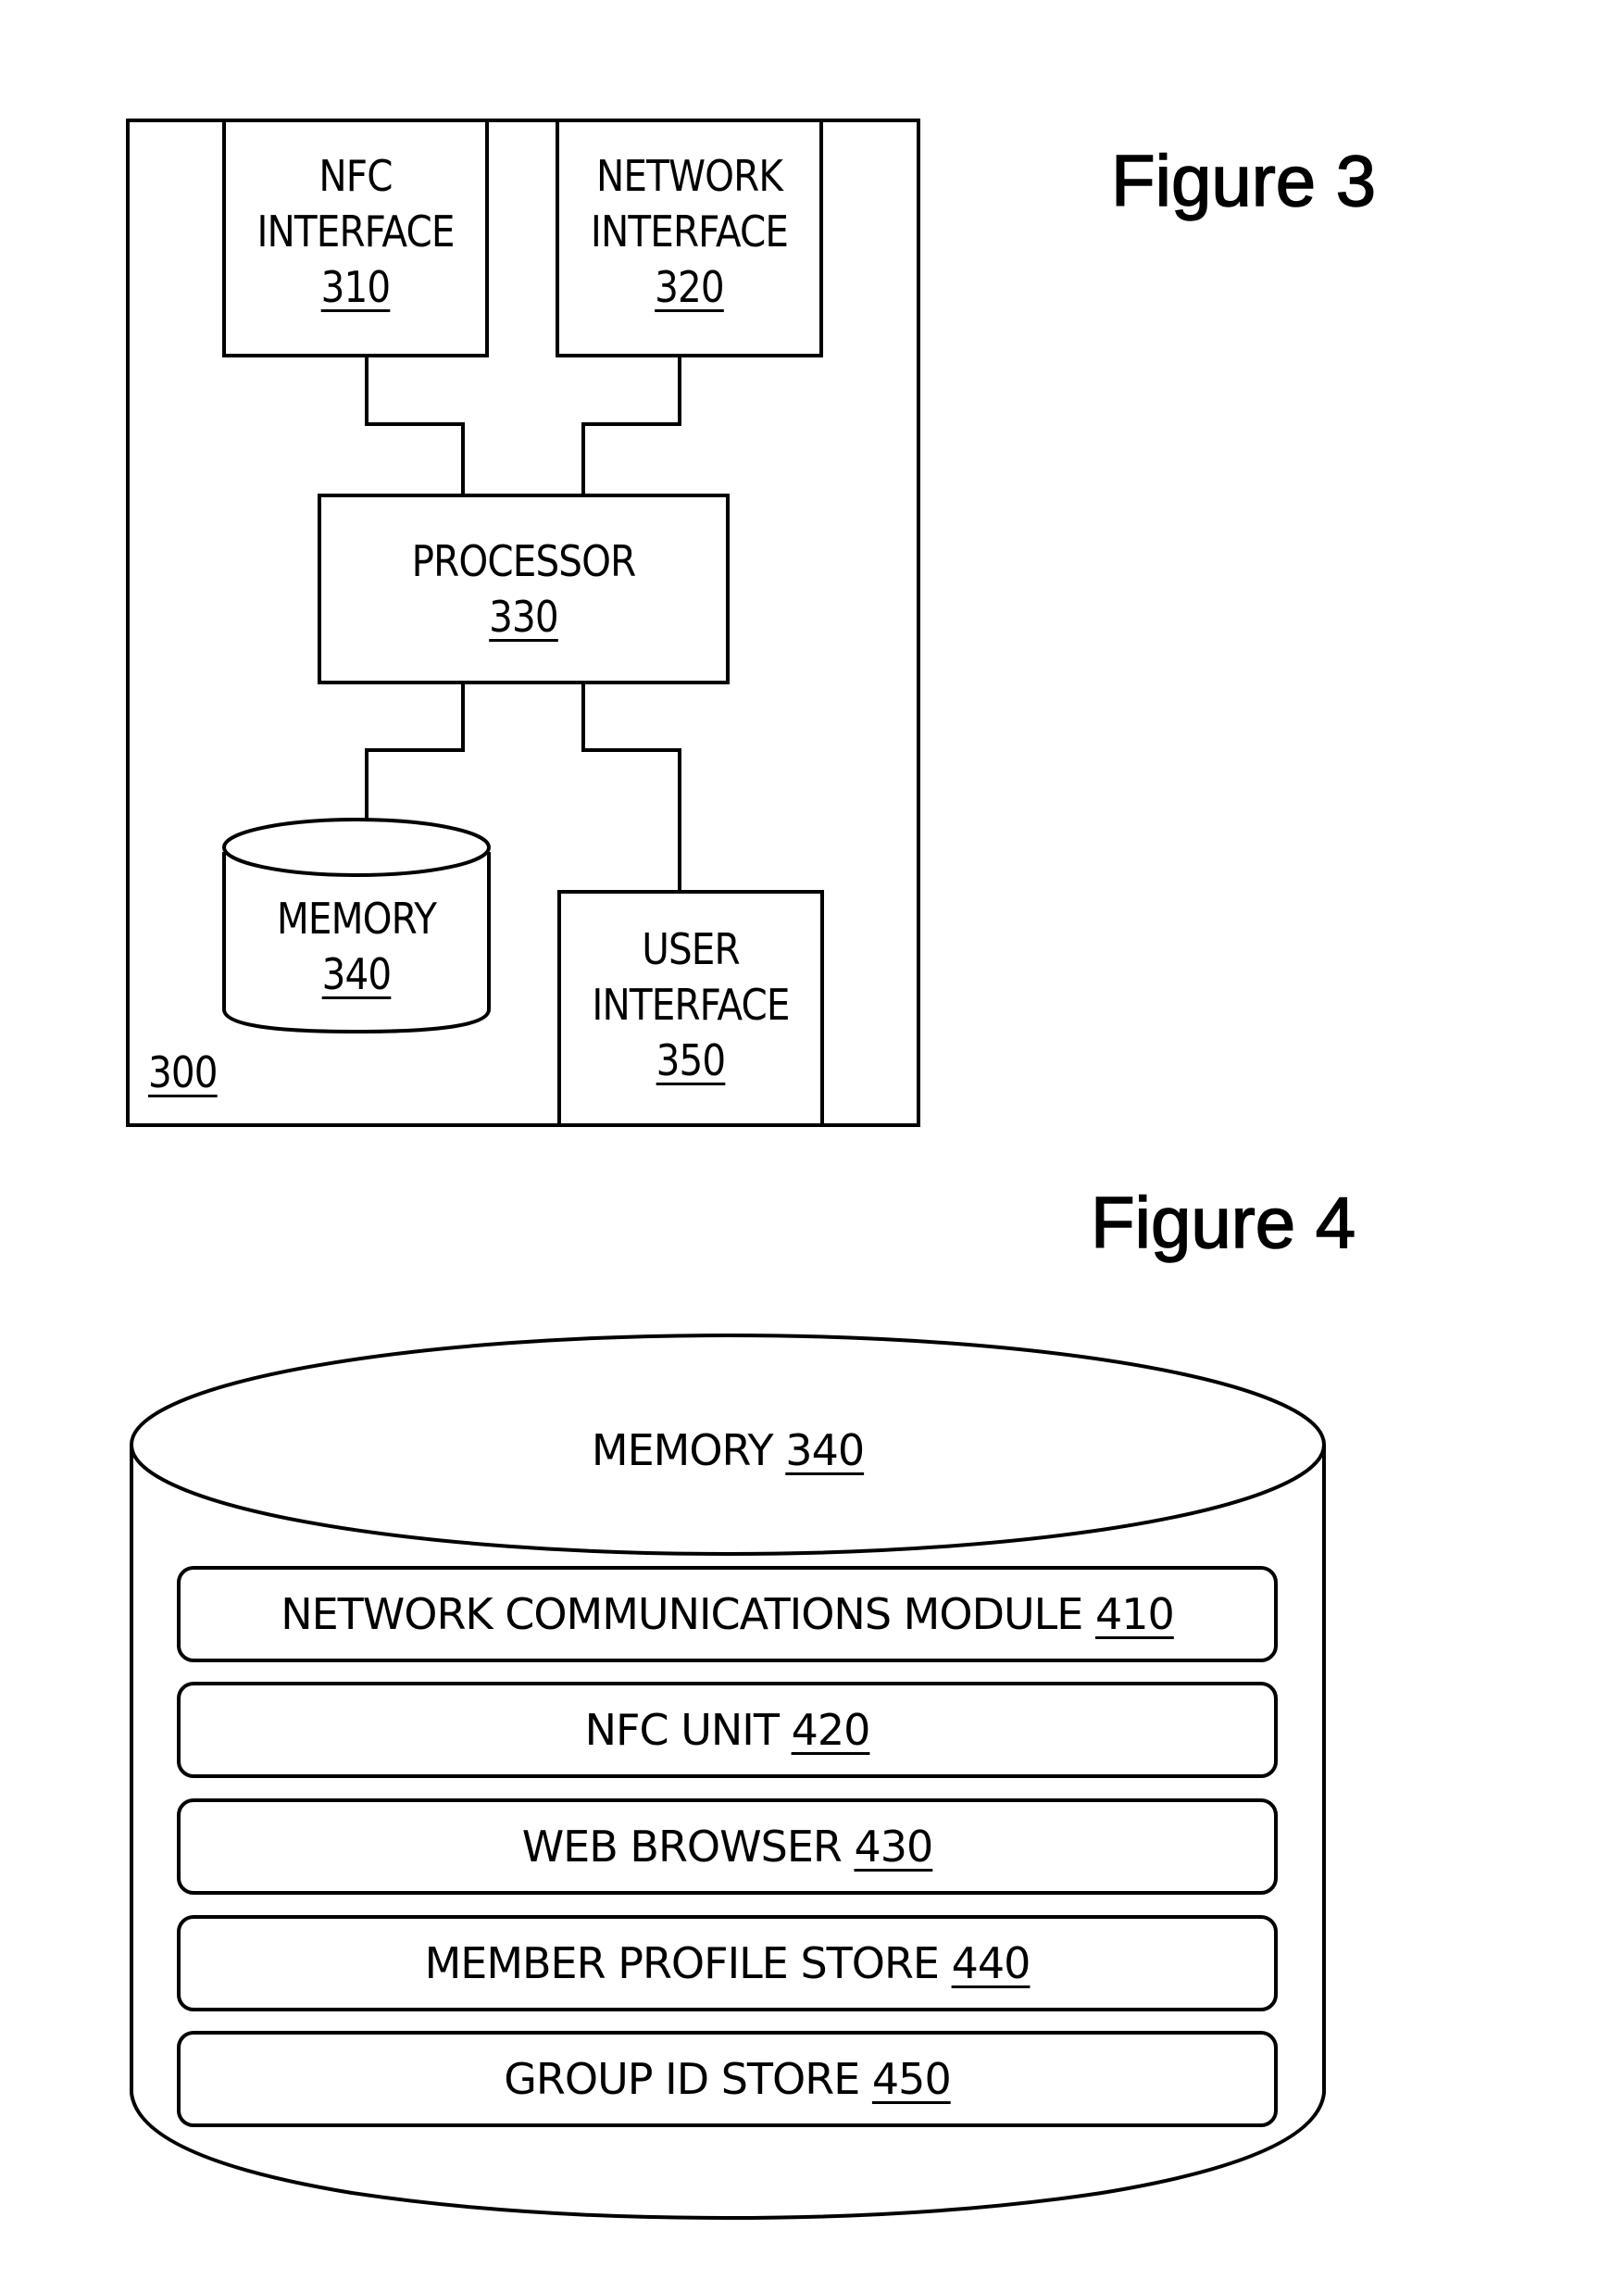  I want to click on network-interface-label: NETWORK INTERFACE 320, so click(689, 231).